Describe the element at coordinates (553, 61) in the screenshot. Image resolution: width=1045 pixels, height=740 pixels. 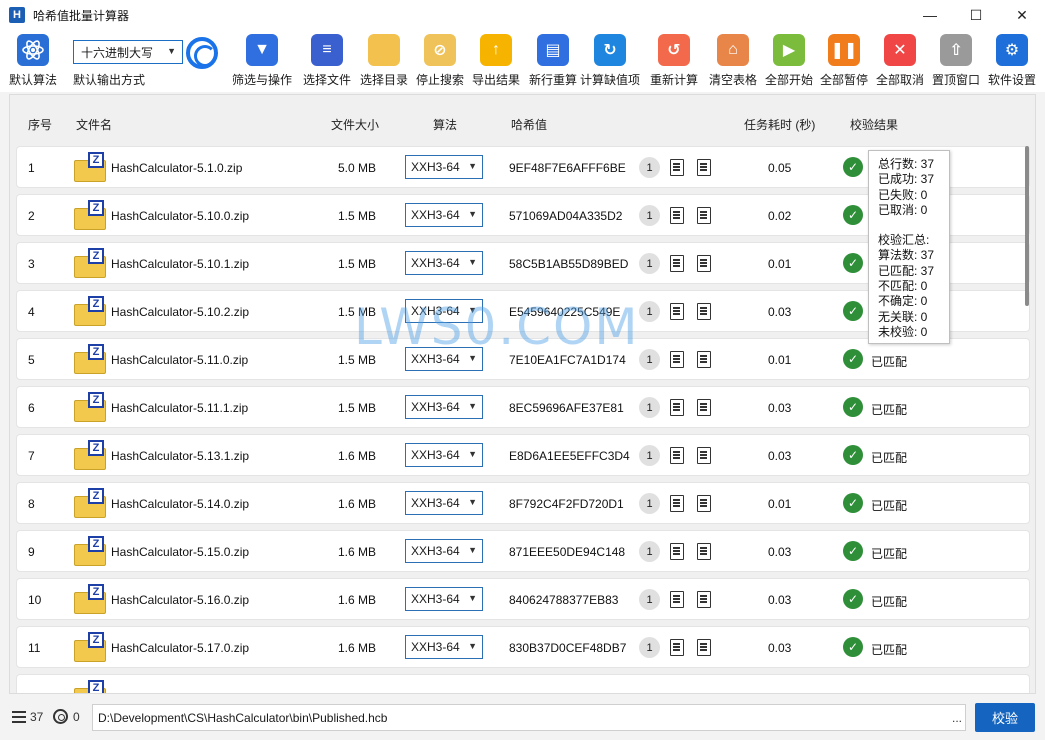
I see `toolbar-button-new-row: ▤ 新行重算` at that location.